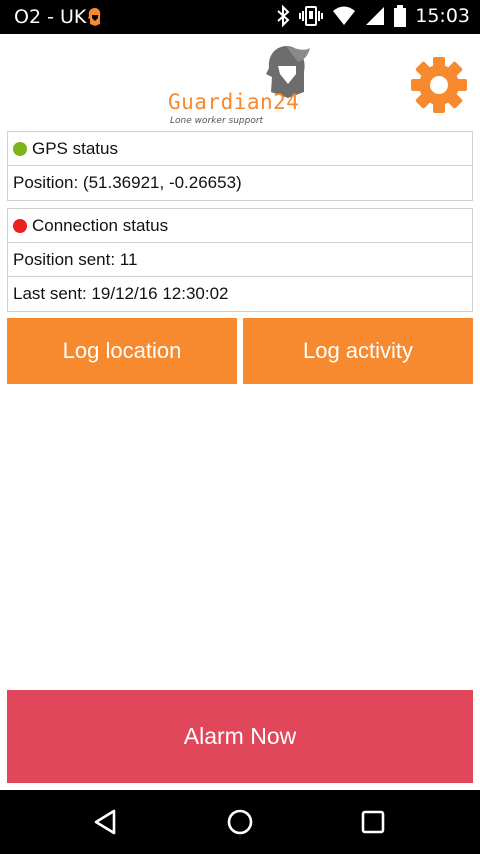 This screenshot has height=854, width=480. I want to click on navigation-bar, so click(240, 822).